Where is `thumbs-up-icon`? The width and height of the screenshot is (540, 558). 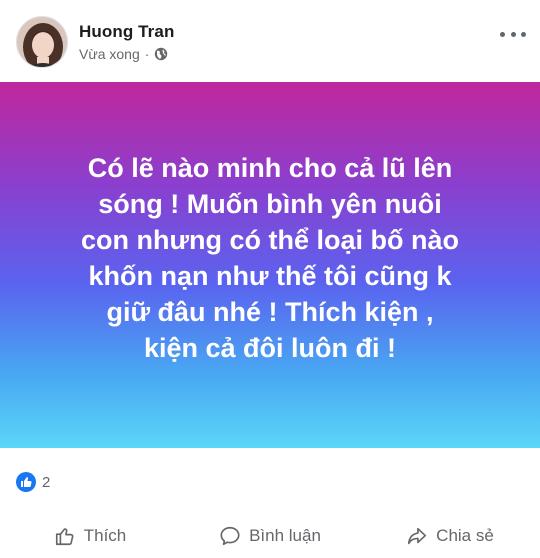
thumbs-up-icon is located at coordinates (64, 537).